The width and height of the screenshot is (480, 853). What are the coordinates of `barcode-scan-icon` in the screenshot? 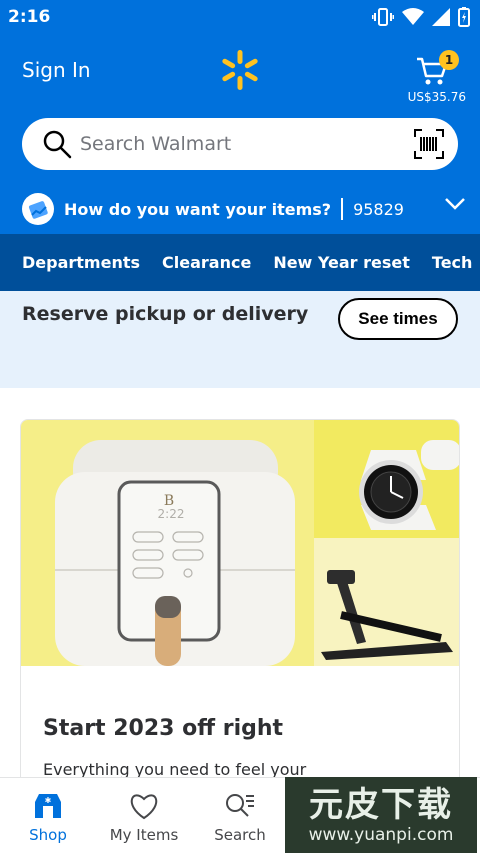 It's located at (429, 144).